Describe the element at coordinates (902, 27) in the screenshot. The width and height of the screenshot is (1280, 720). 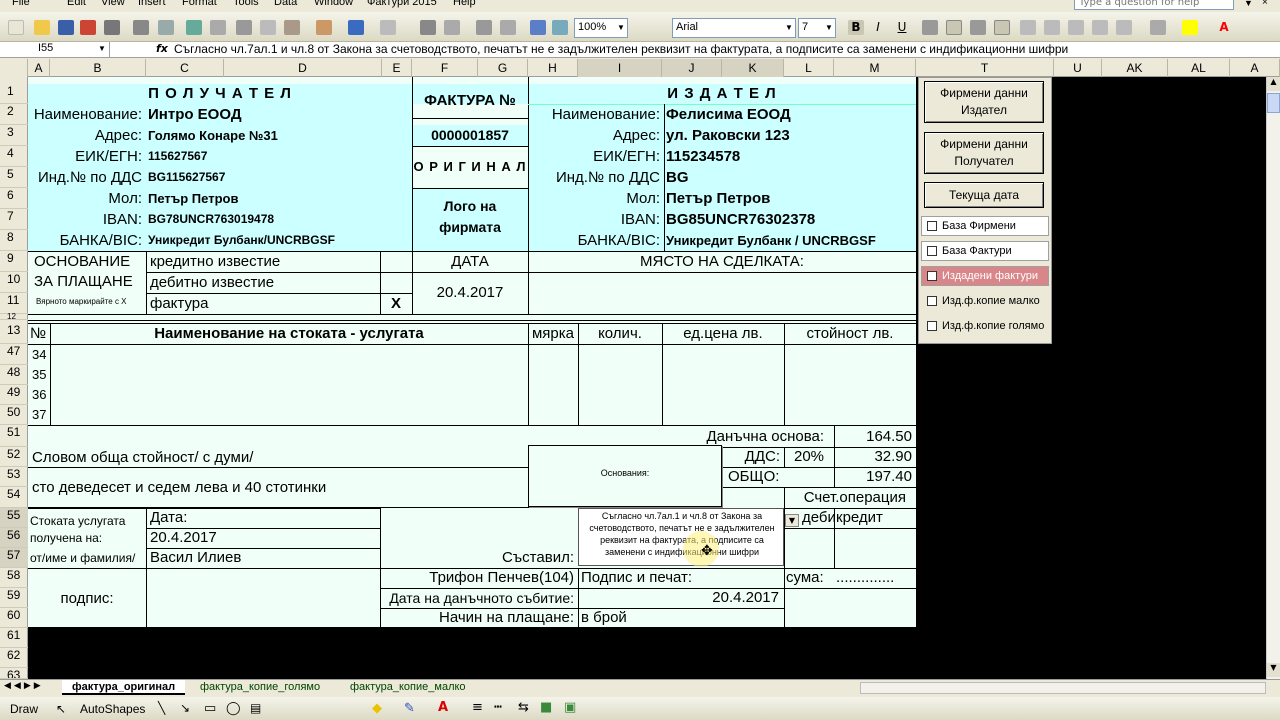
I see `underline-icon: U` at that location.